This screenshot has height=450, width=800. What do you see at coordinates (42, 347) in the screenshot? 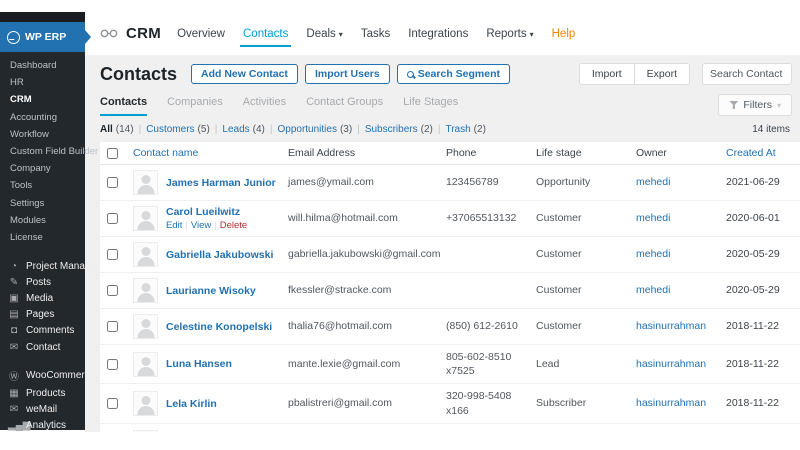
I see `sidebar-item-contact: ✉ Contact` at bounding box center [42, 347].